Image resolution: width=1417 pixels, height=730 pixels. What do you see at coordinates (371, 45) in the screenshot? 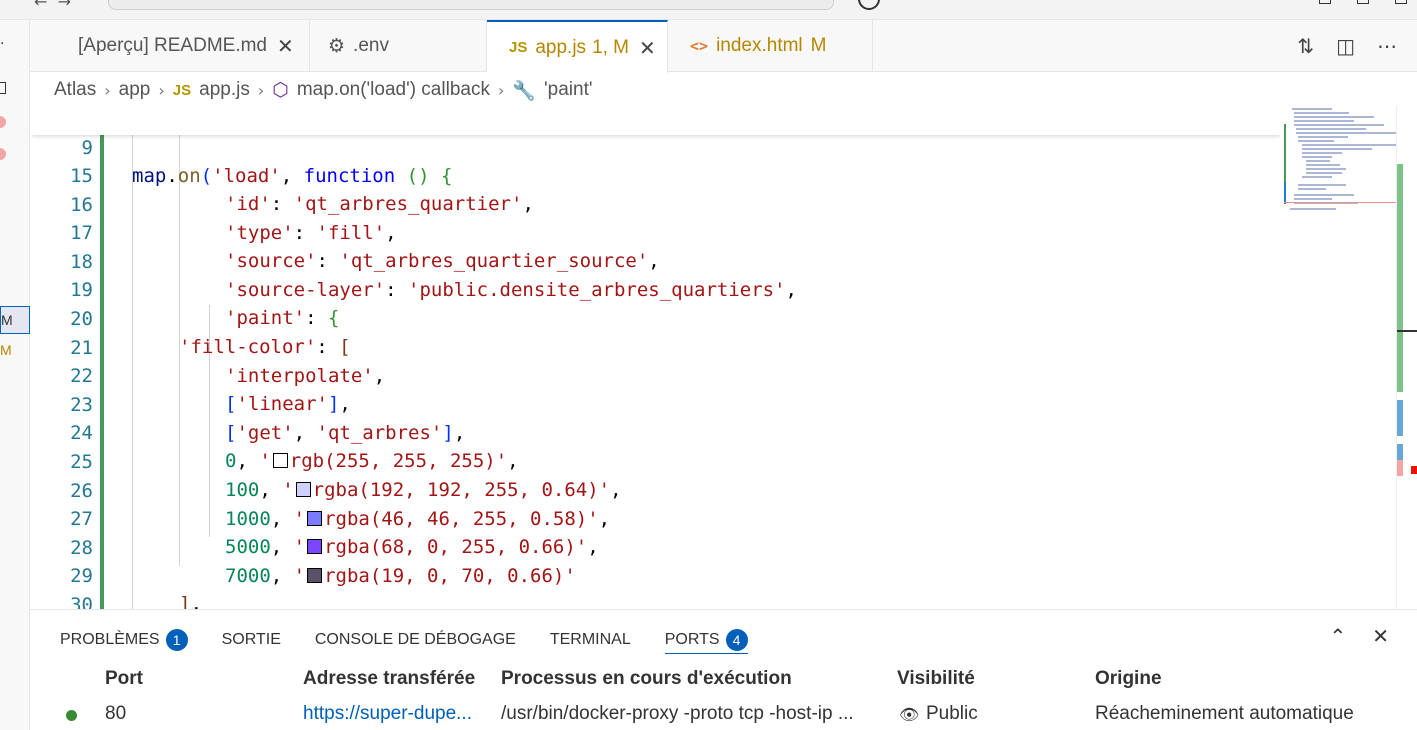
I see `tab-label: .env` at bounding box center [371, 45].